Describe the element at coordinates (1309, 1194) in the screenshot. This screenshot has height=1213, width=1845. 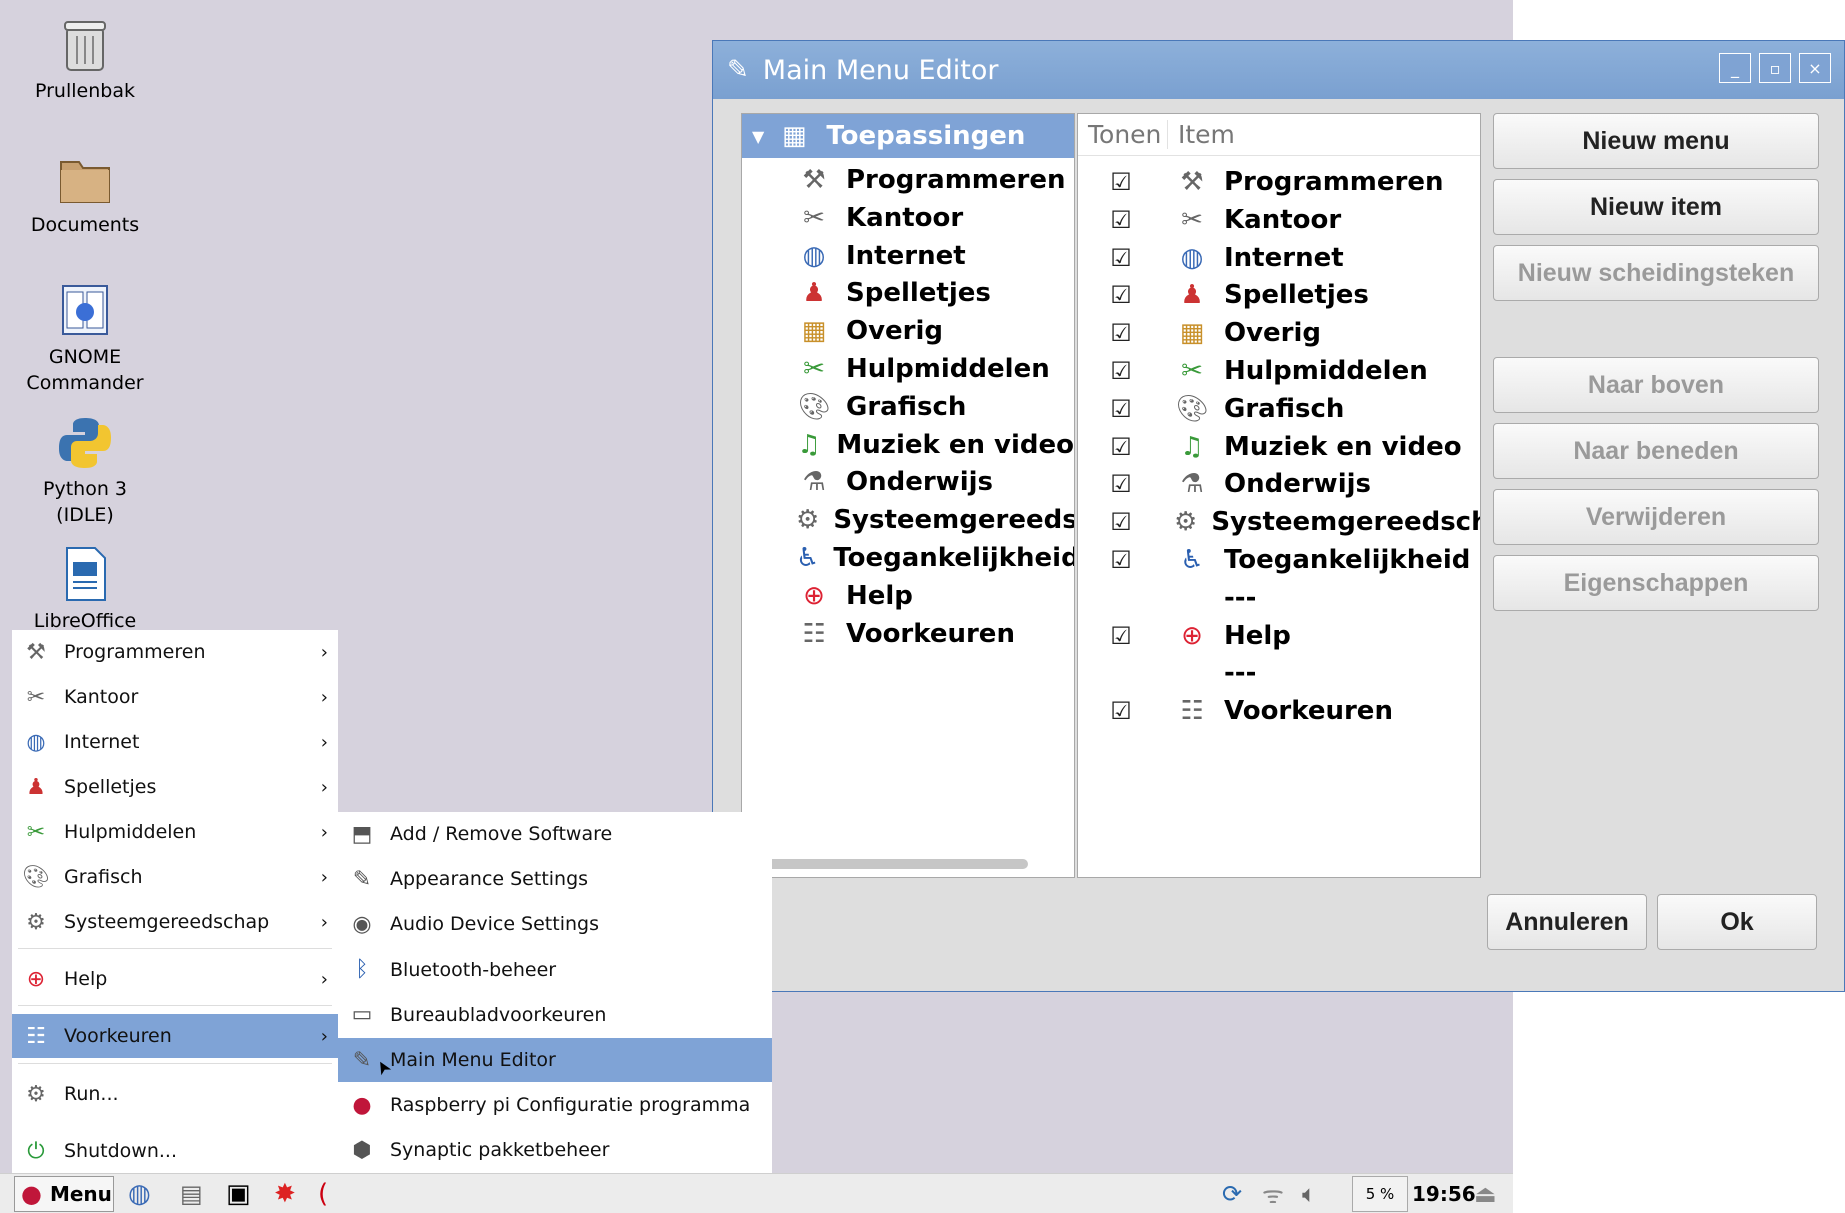
I see `volume-icon: 🔈︎` at that location.